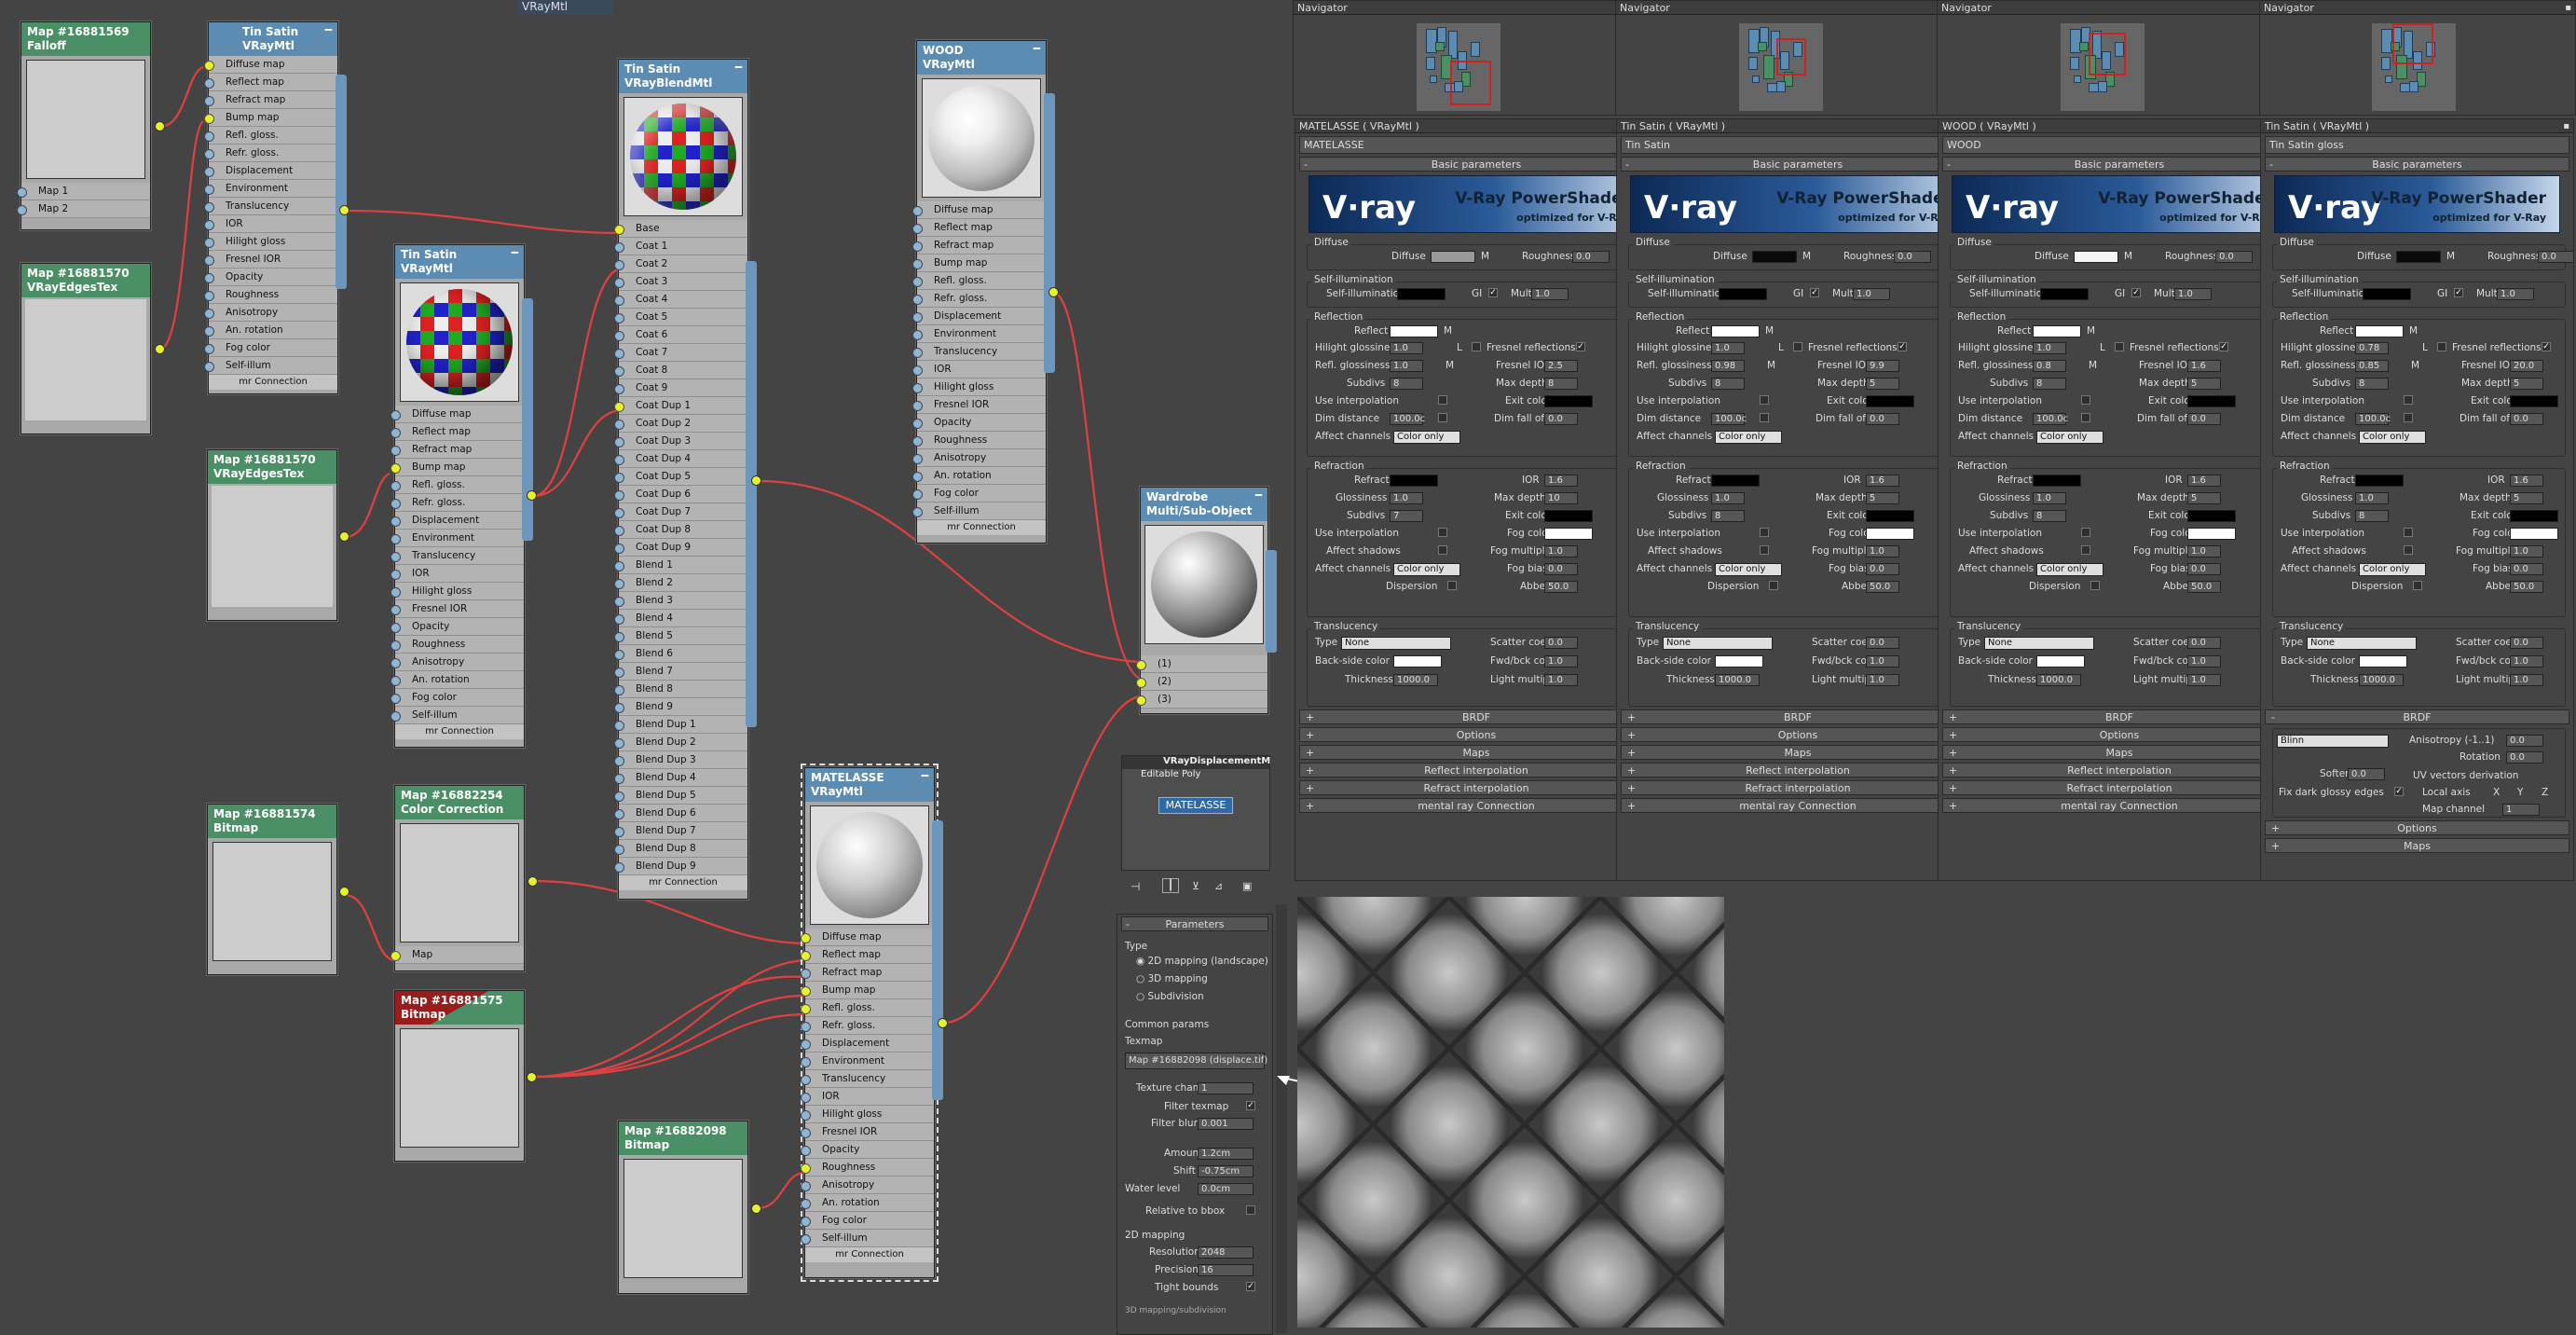  What do you see at coordinates (2383, 661) in the screenshot?
I see `back-side-color-swatch` at bounding box center [2383, 661].